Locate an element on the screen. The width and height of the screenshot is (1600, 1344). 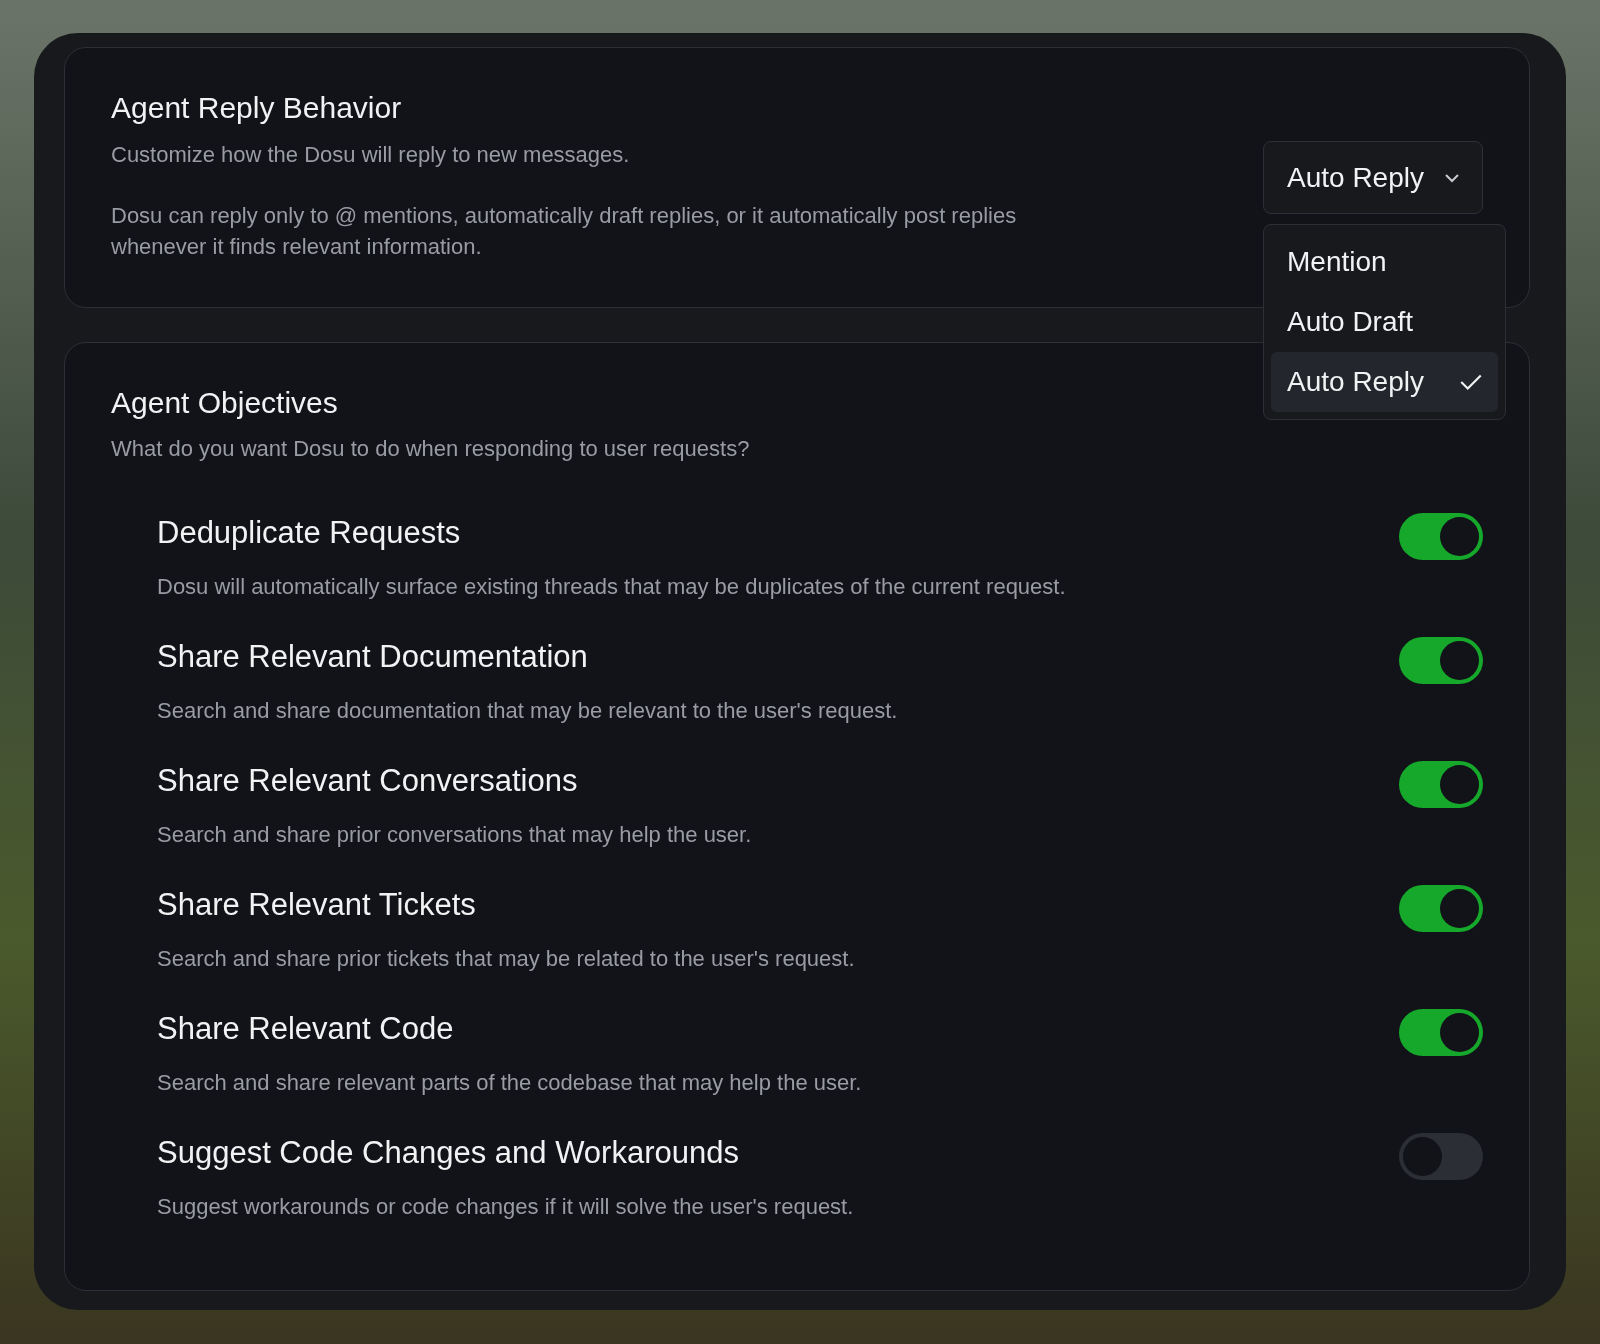
objective-description: Search and share prior conversations that may help the user. is located at coordinates (455, 835).